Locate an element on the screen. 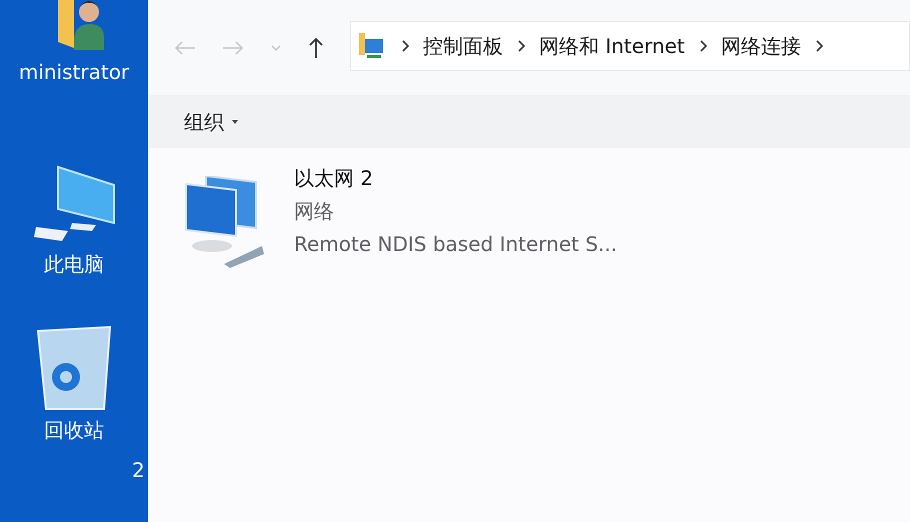  up-arrow-icon is located at coordinates (316, 47).